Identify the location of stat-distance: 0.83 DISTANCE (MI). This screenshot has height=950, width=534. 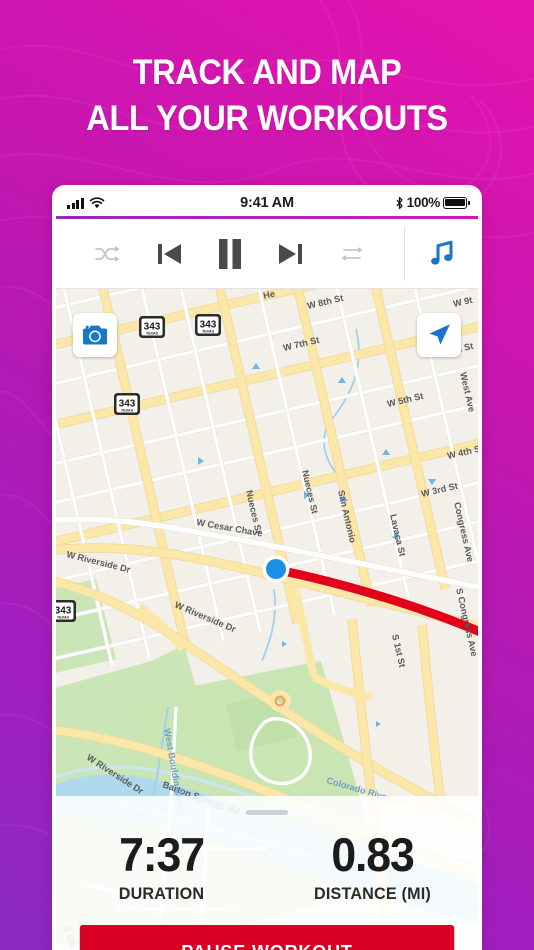
(372, 867).